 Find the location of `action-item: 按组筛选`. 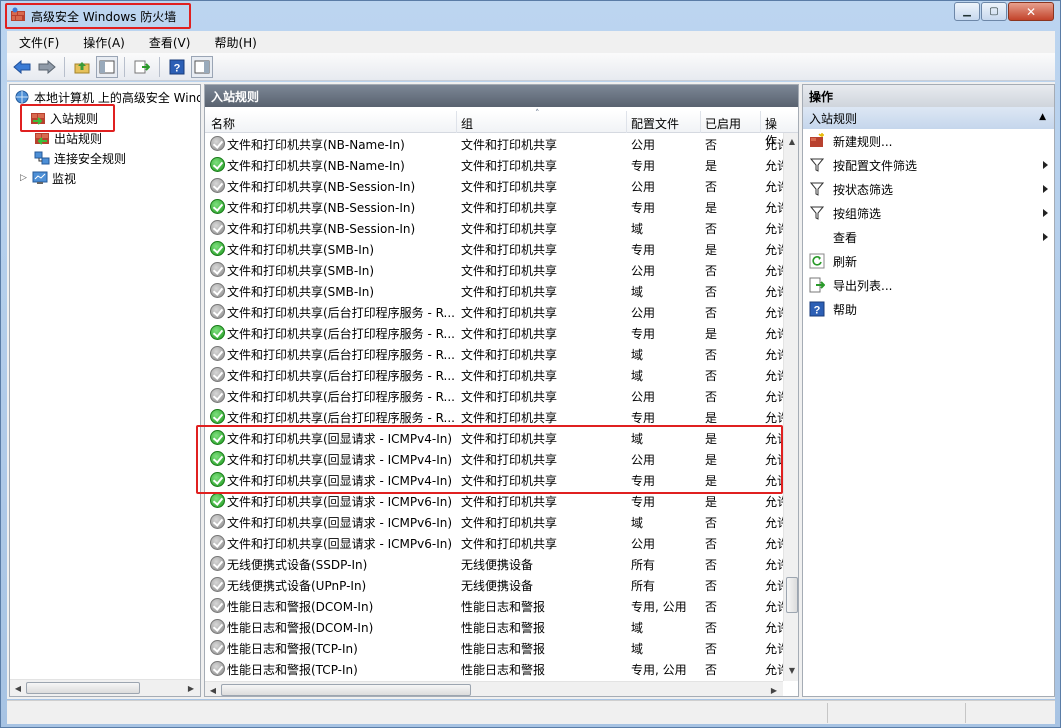

action-item: 按组筛选 is located at coordinates (928, 213).